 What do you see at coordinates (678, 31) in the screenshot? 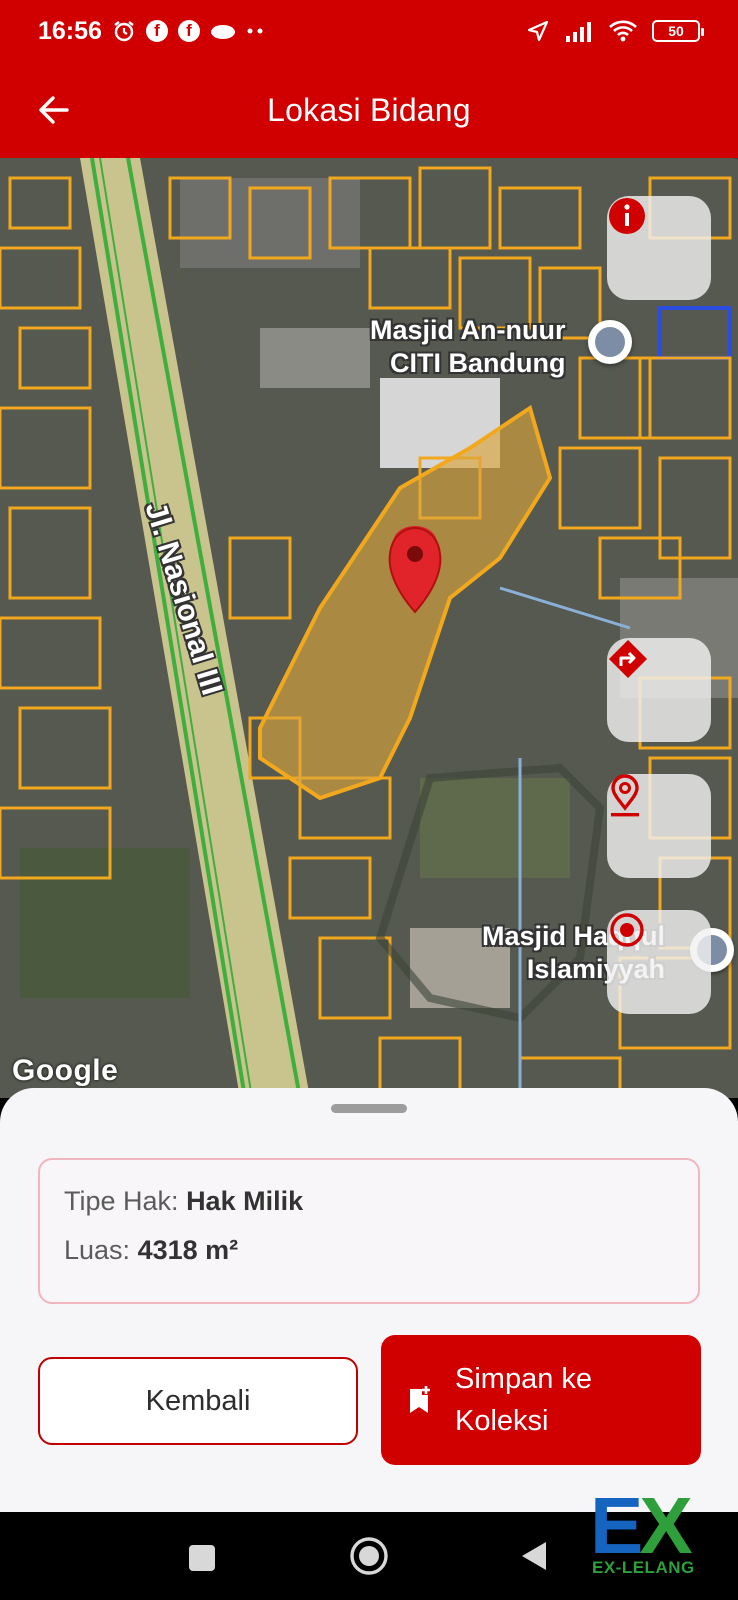
I see `battery-icon: 50` at bounding box center [678, 31].